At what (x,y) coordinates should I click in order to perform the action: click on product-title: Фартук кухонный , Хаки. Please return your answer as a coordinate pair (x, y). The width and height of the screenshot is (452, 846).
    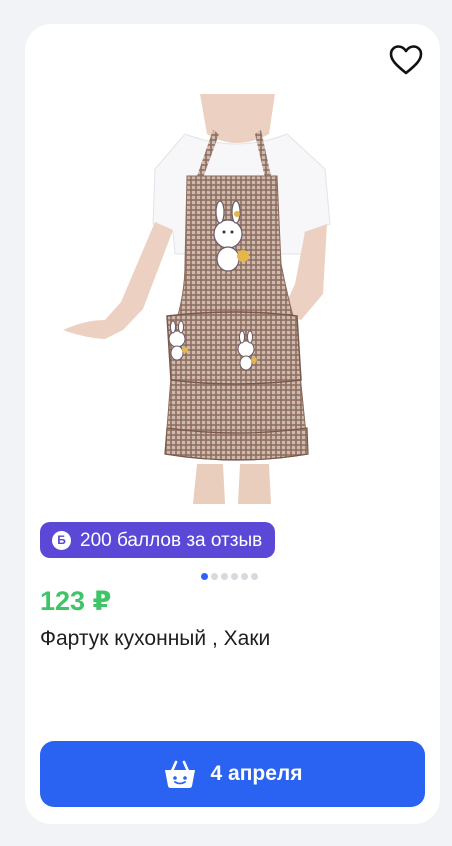
    Looking at the image, I should click on (155, 639).